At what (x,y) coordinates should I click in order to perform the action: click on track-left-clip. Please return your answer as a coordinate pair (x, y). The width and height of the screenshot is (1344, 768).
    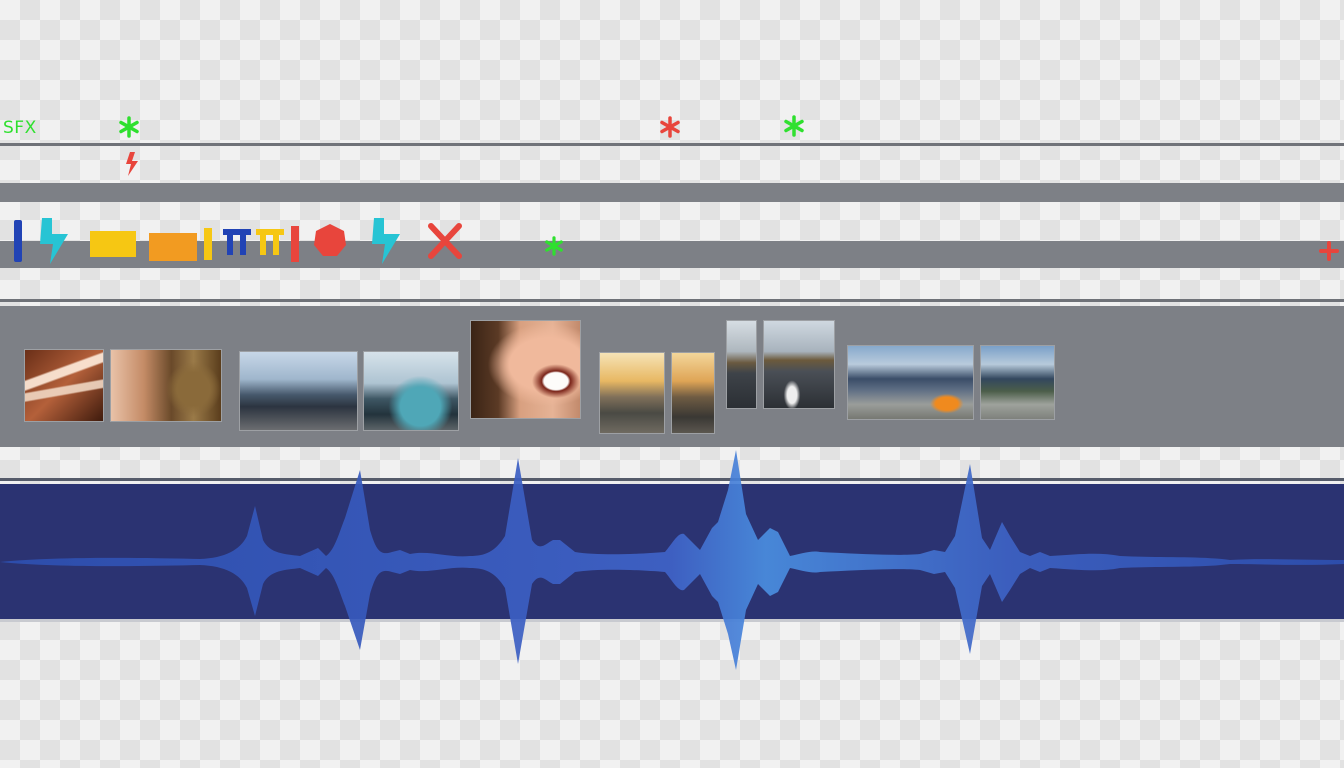
    Looking at the image, I should click on (741, 364).